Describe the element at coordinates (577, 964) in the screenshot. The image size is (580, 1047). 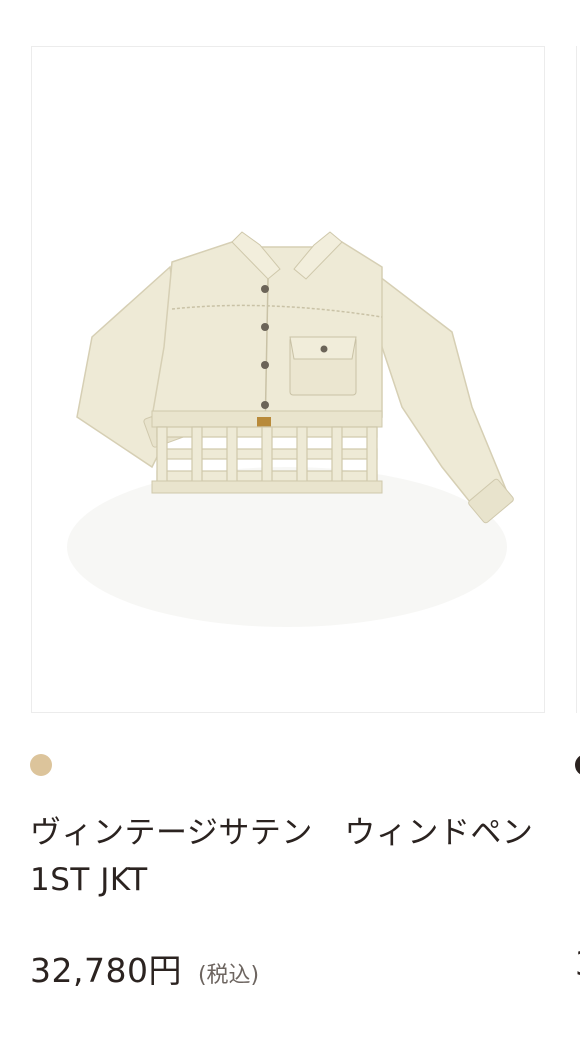
I see `next-product-price: 3` at that location.